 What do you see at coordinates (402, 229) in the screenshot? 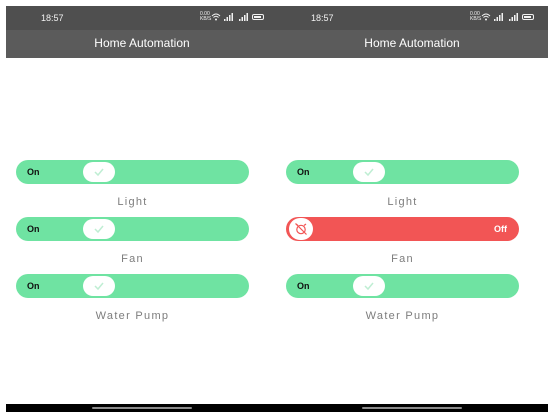
I see `fan-toggle: Off` at bounding box center [402, 229].